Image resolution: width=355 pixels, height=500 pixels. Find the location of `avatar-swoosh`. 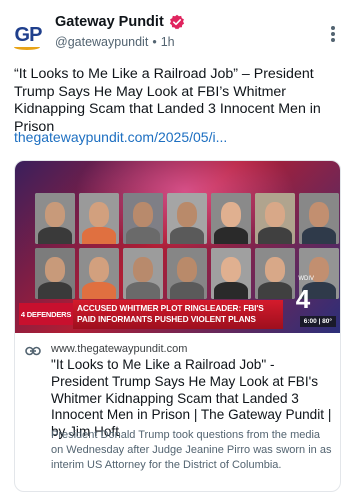

avatar-swoosh is located at coordinates (27, 47).